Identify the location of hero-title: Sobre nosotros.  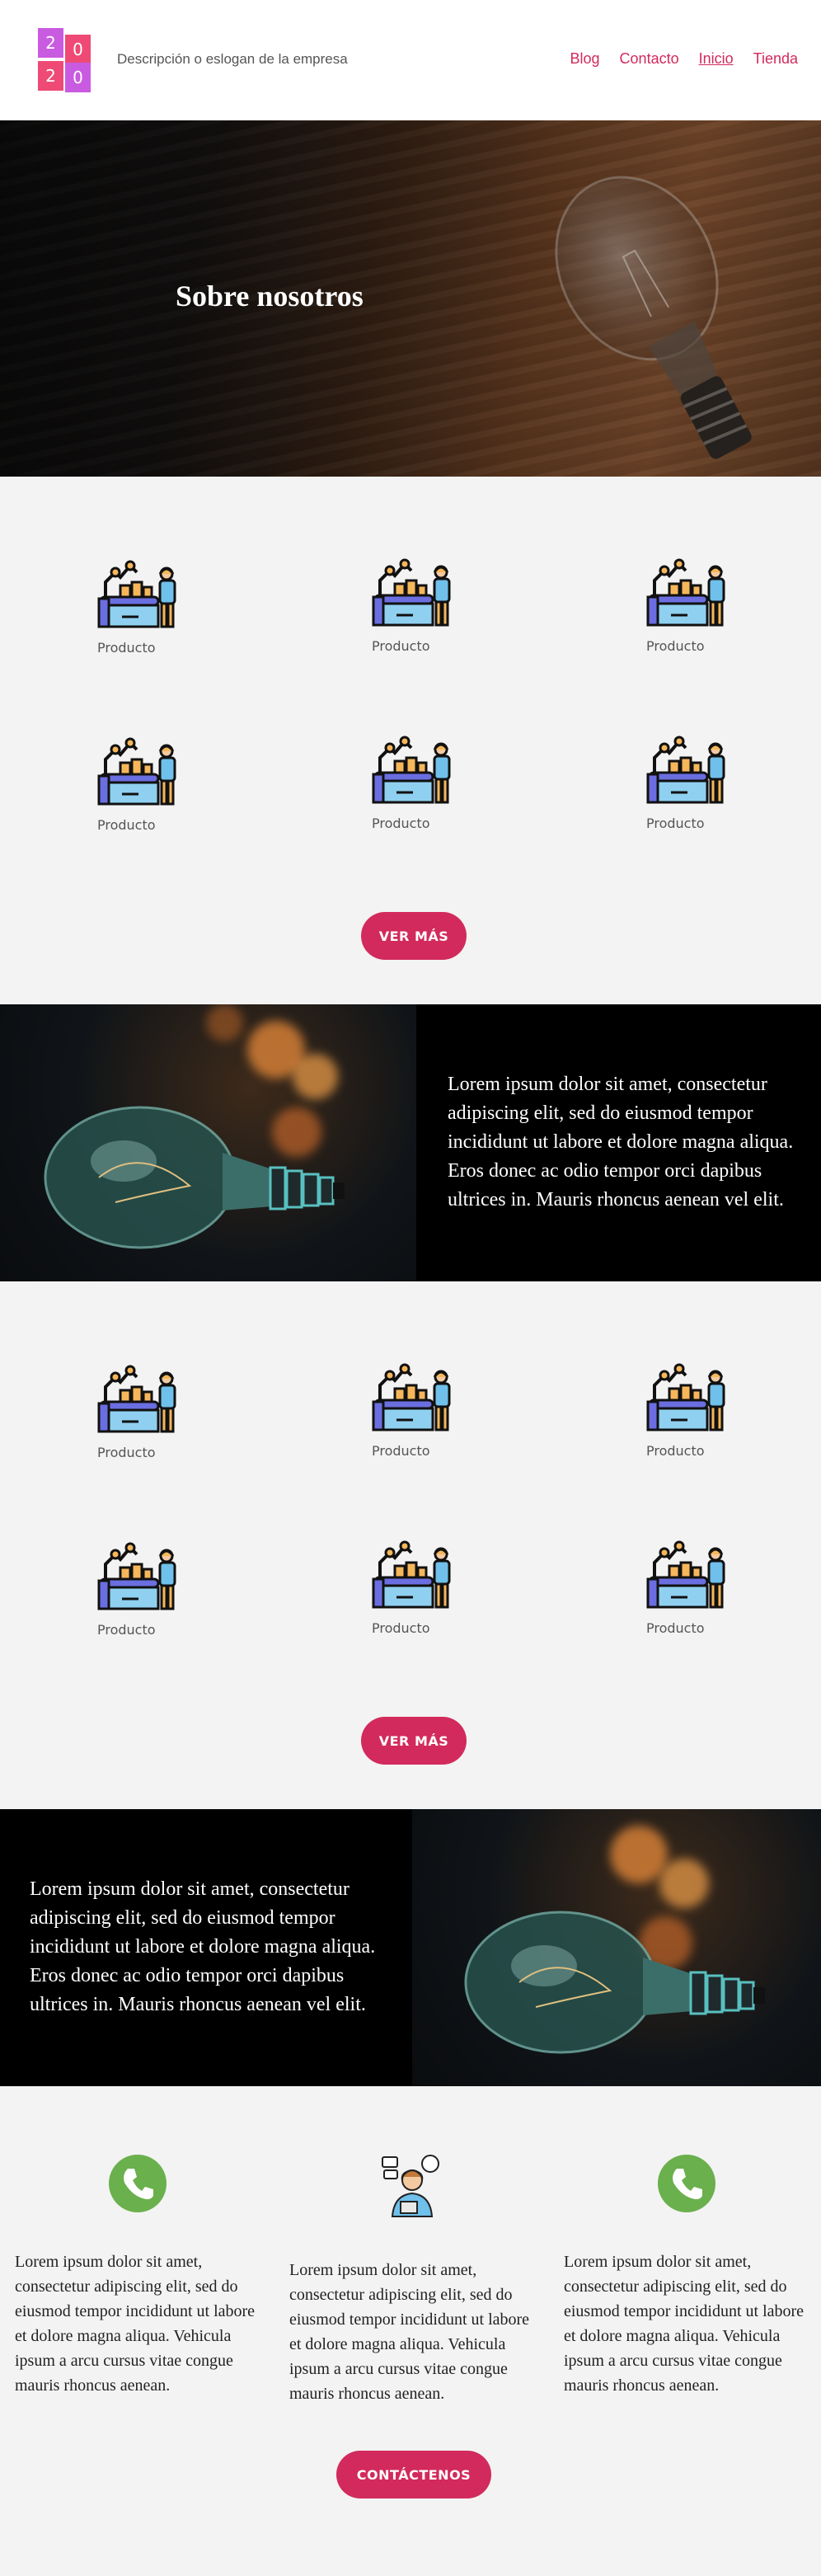
(270, 296).